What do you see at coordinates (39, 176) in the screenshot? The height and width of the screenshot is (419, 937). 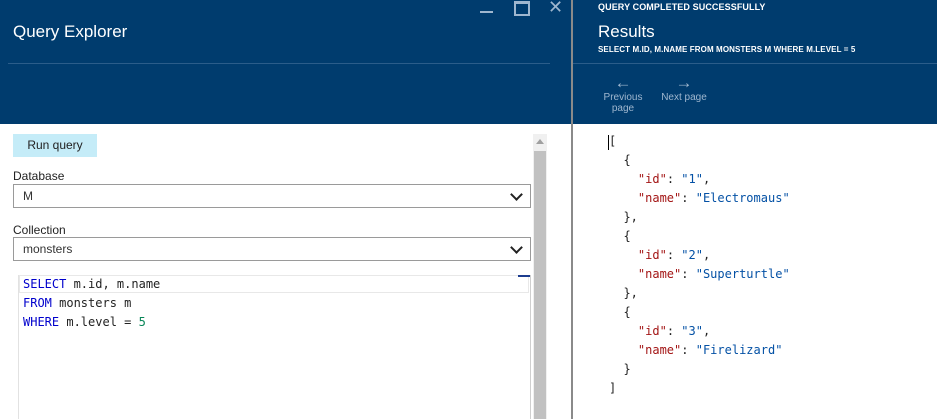 I see `database-label: Database` at bounding box center [39, 176].